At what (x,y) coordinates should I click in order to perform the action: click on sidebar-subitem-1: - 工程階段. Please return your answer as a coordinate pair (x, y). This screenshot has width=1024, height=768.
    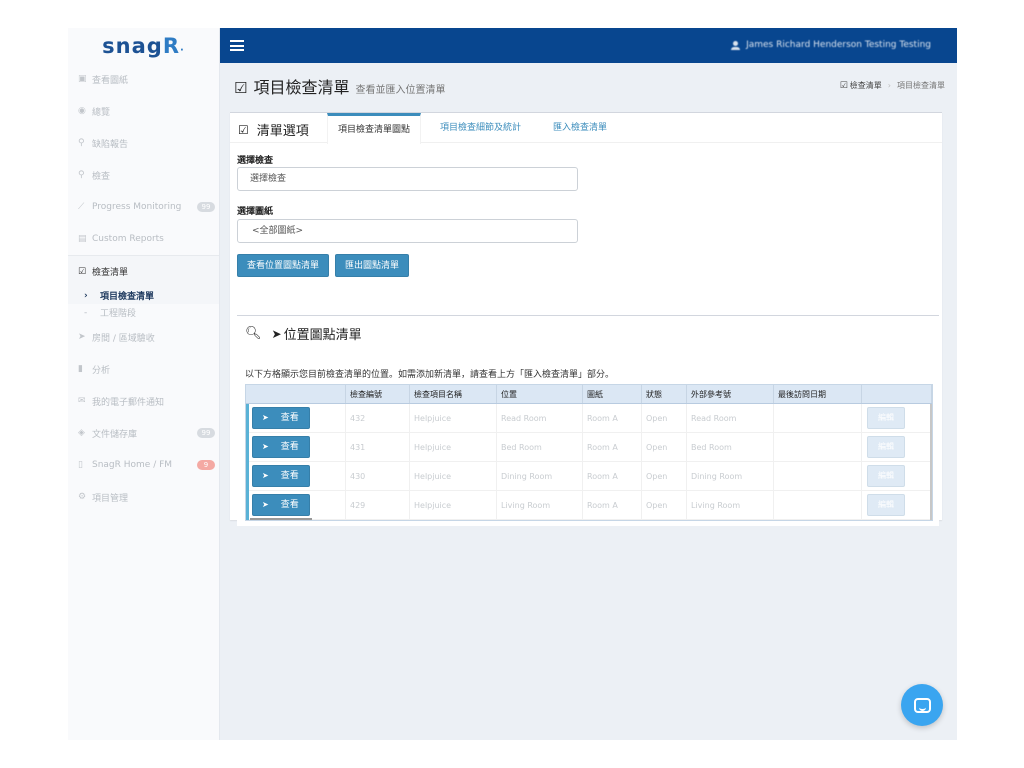
    Looking at the image, I should click on (143, 312).